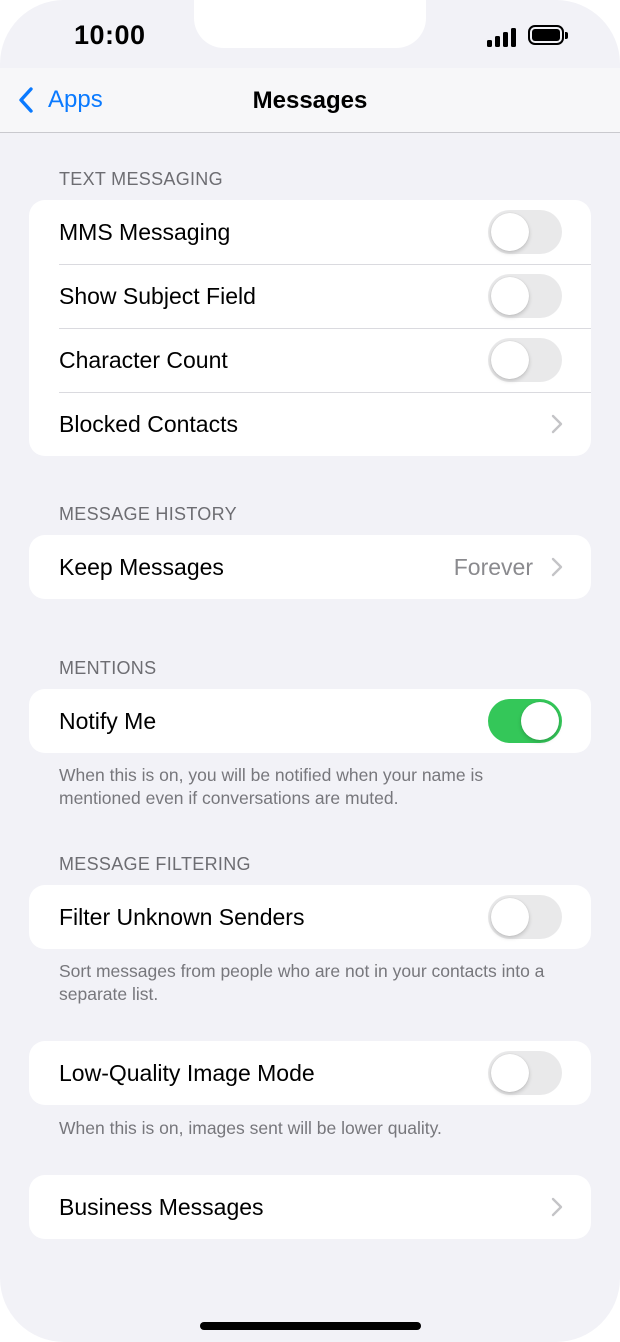  I want to click on row-label: Notify Me, so click(108, 720).